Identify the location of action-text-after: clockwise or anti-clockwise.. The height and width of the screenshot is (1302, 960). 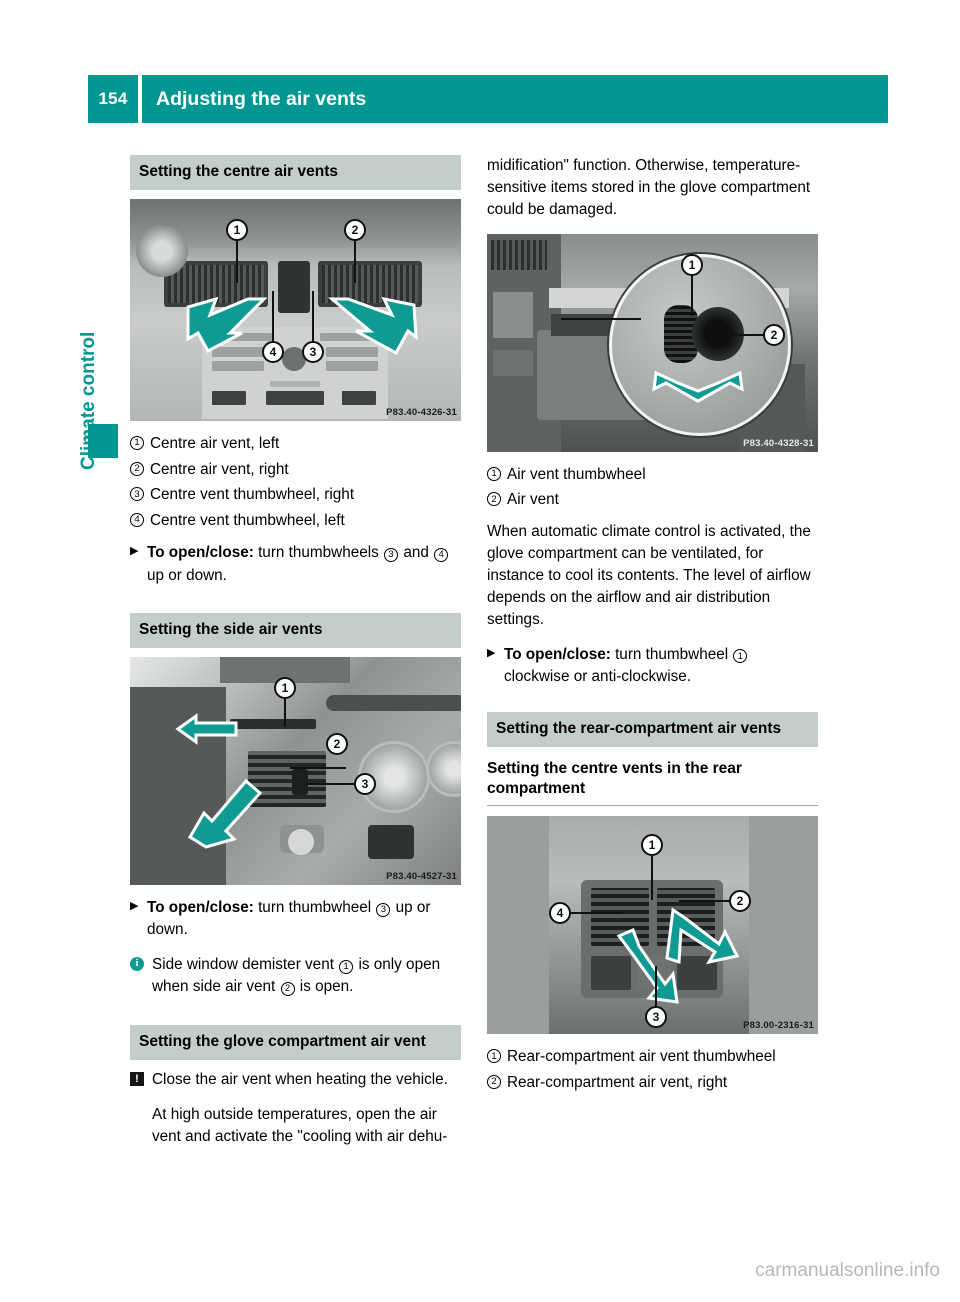
(598, 676).